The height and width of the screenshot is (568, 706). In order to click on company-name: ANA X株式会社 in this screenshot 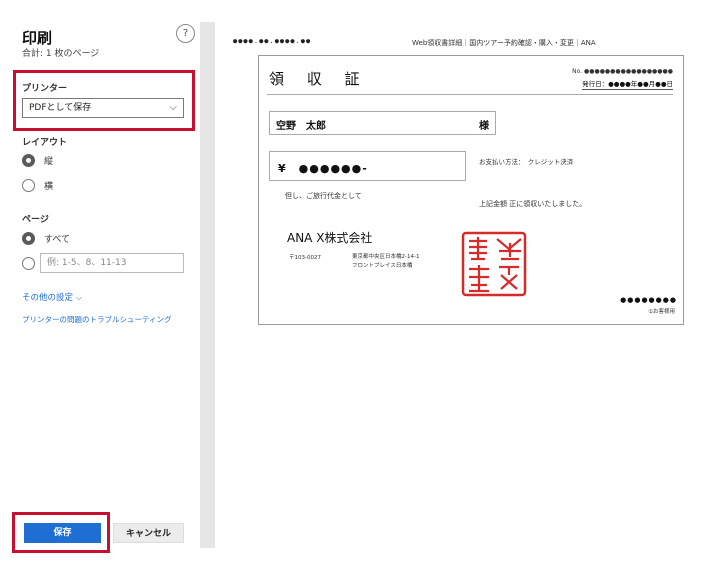, I will do `click(330, 238)`.